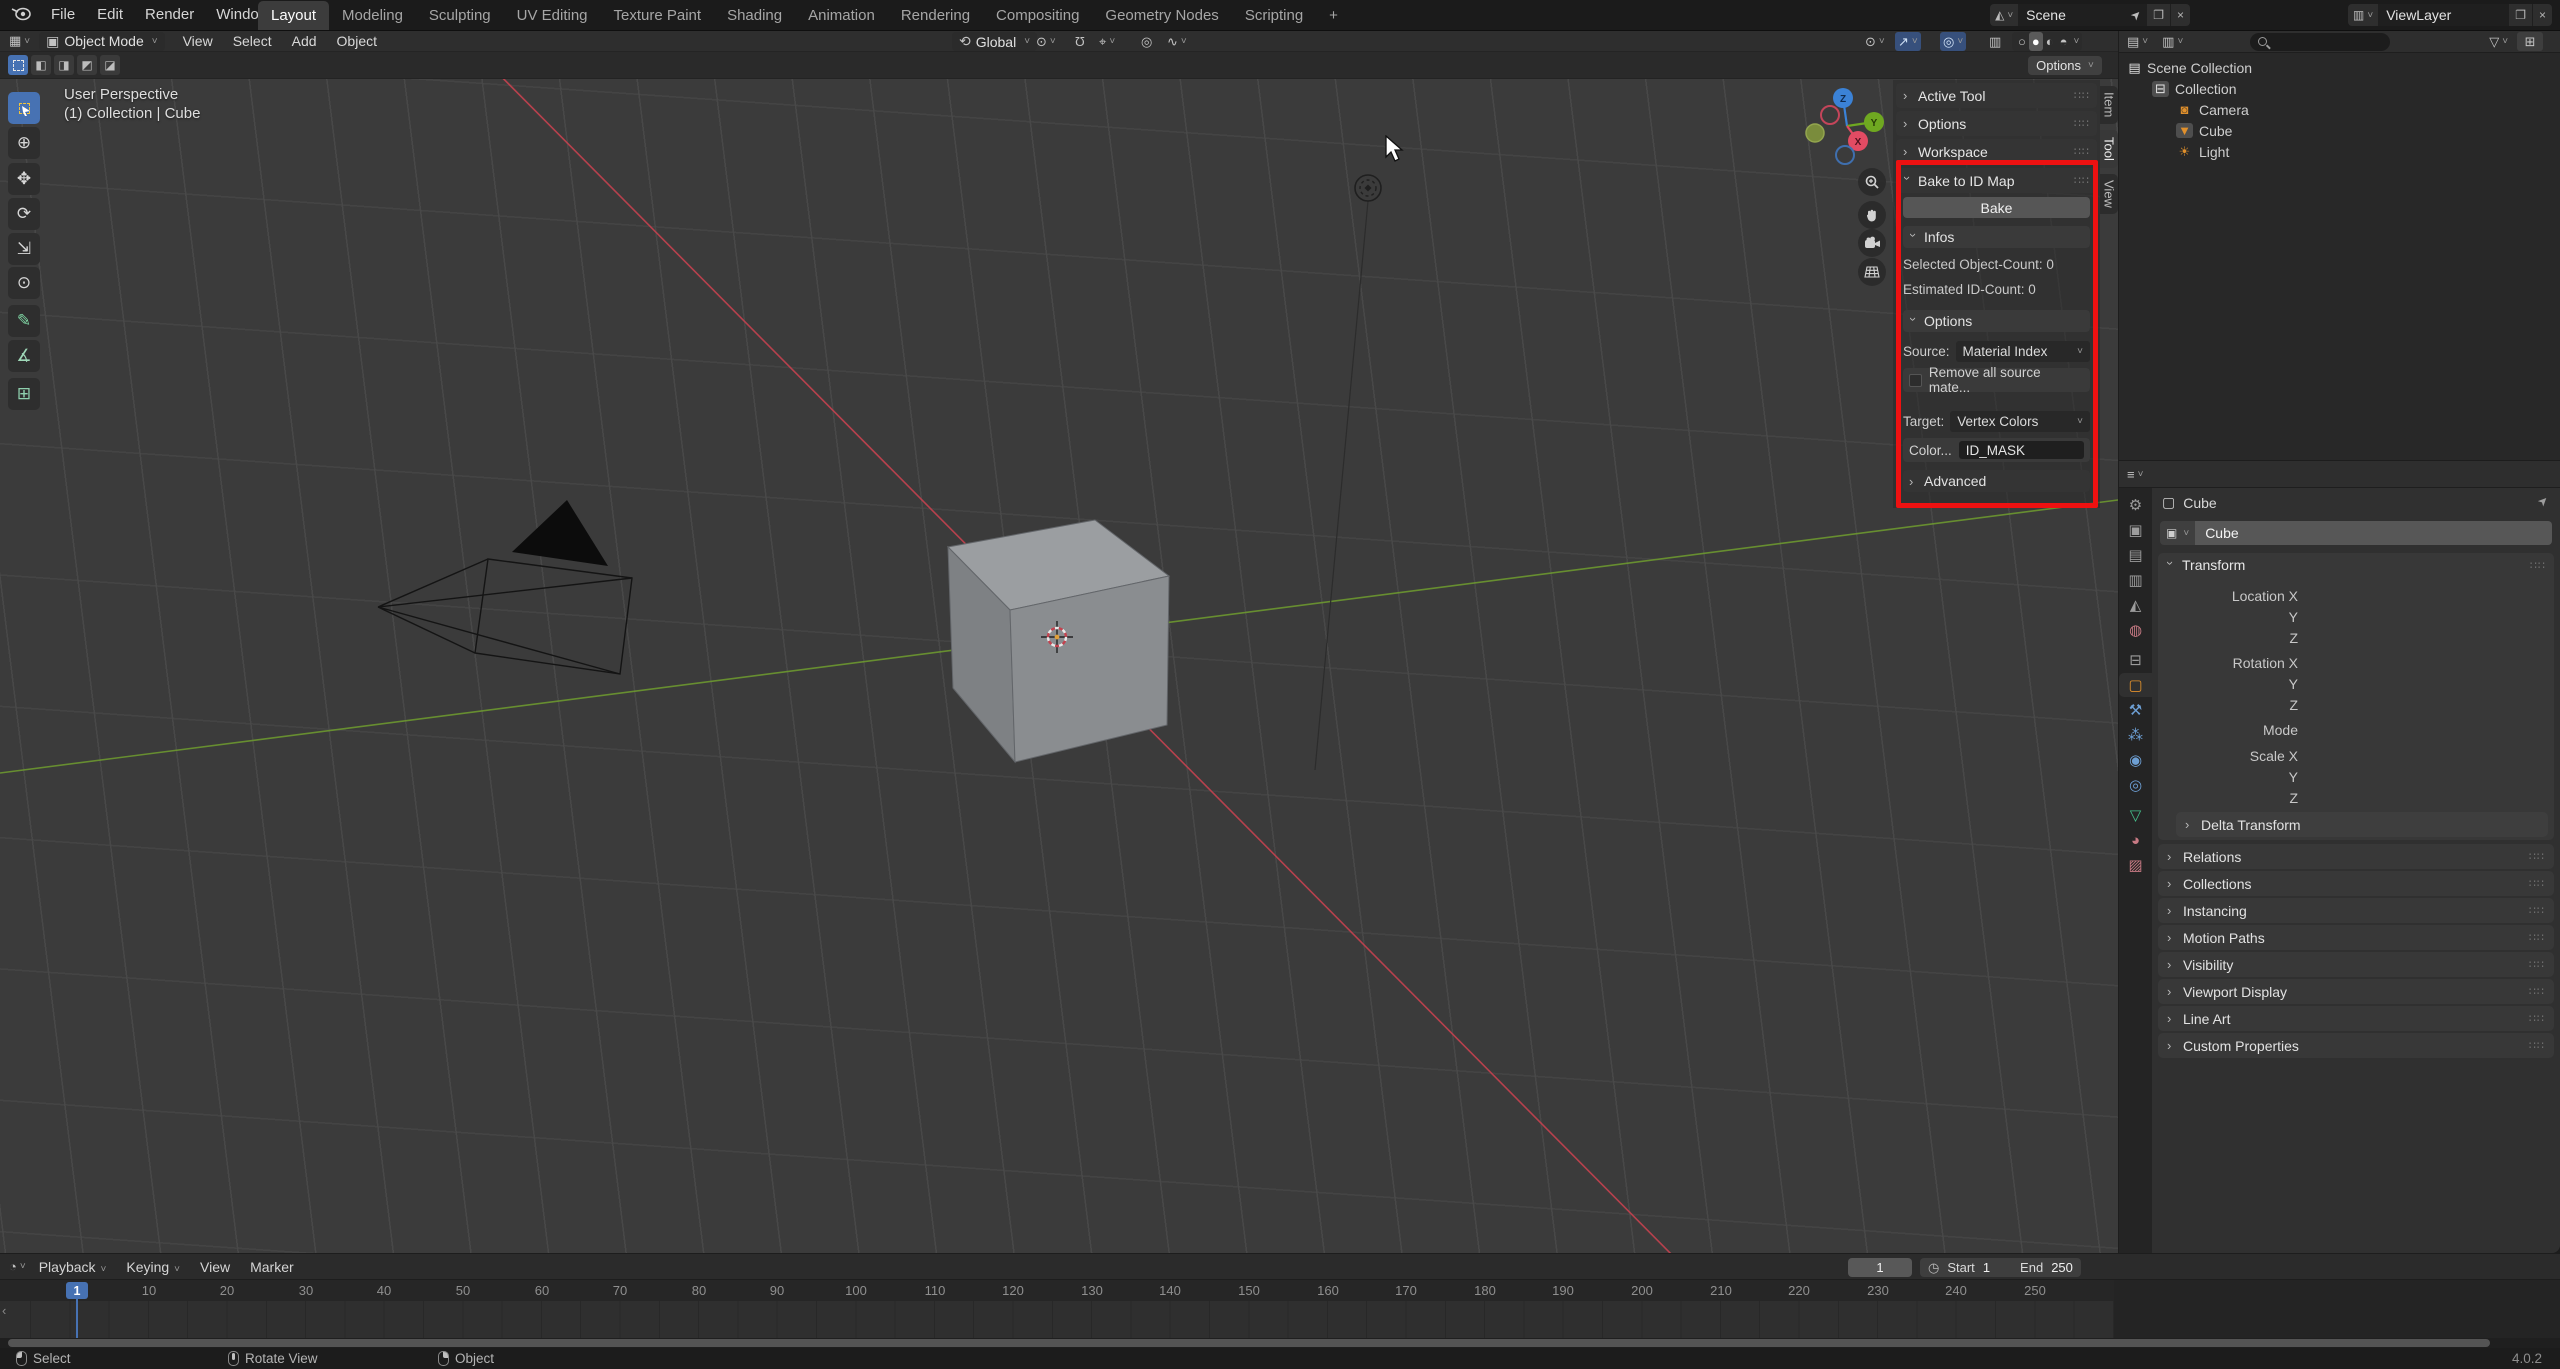  I want to click on tab-tool-properties: ⚙, so click(2135, 505).